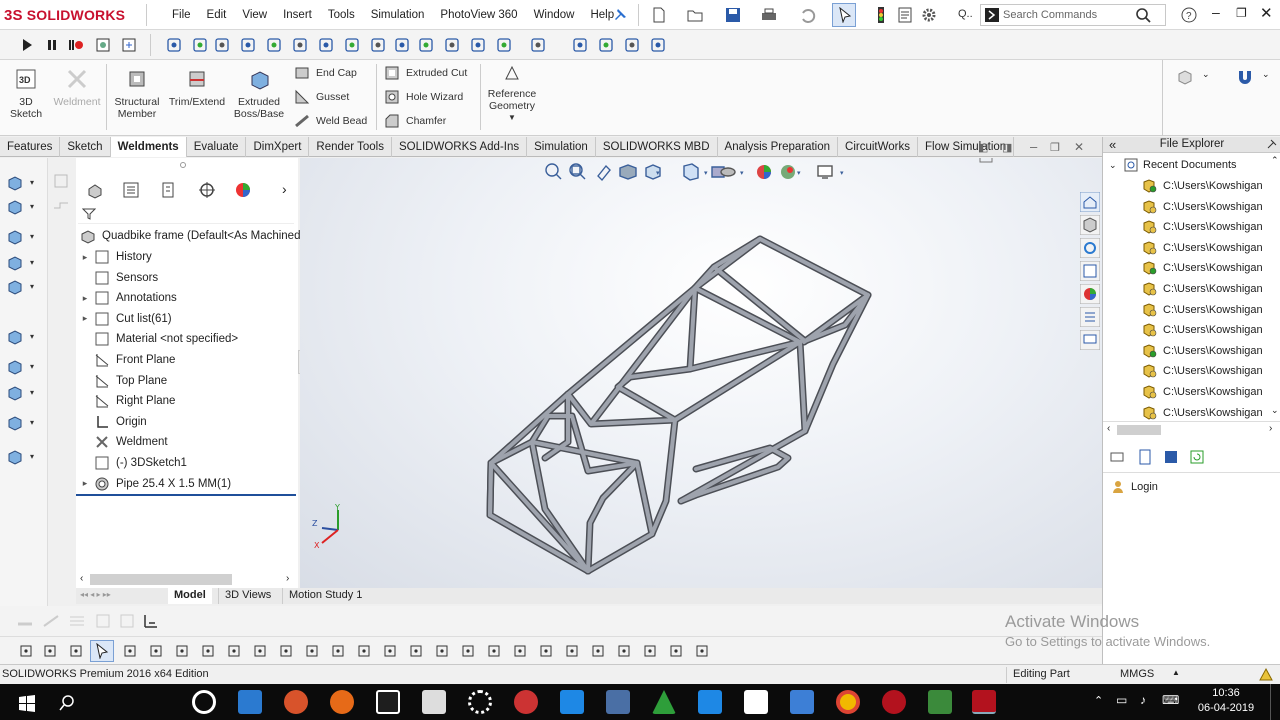  What do you see at coordinates (85, 147) in the screenshot?
I see `tab-sketch: Sketch` at bounding box center [85, 147].